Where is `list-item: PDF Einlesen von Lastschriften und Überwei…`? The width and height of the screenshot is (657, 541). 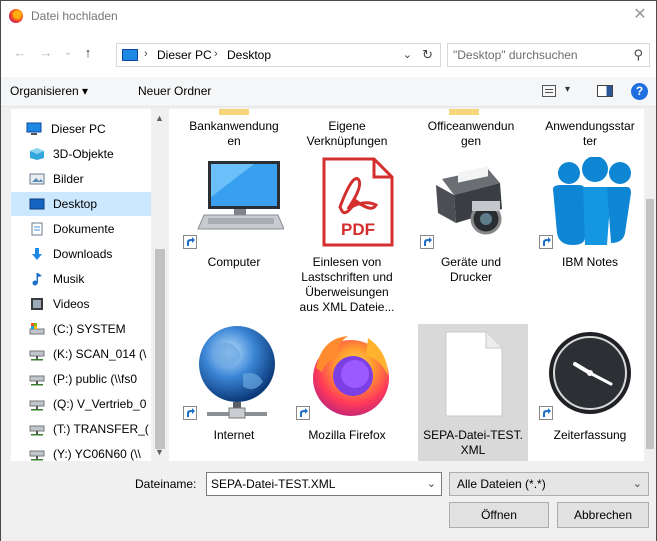 list-item: PDF Einlesen von Lastschriften und Überwei… is located at coordinates (347, 239).